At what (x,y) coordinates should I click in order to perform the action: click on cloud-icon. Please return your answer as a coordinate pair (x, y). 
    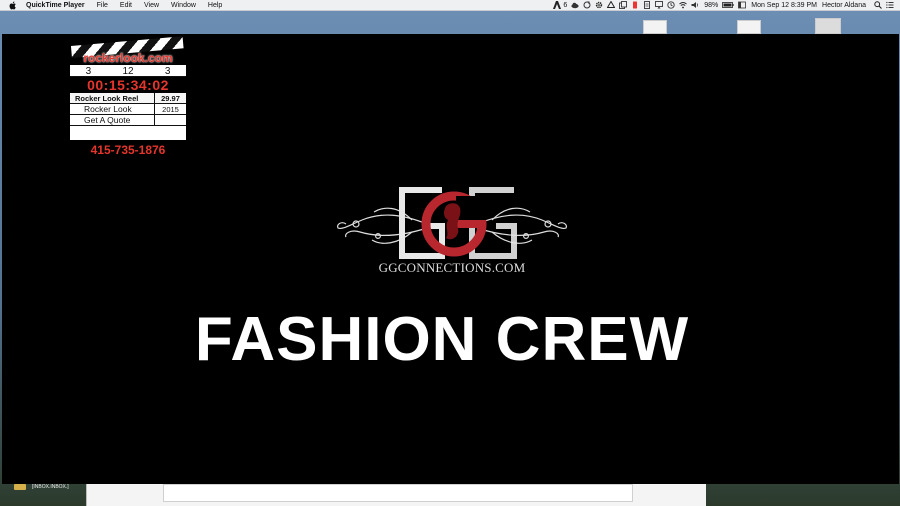
    Looking at the image, I should click on (575, 5).